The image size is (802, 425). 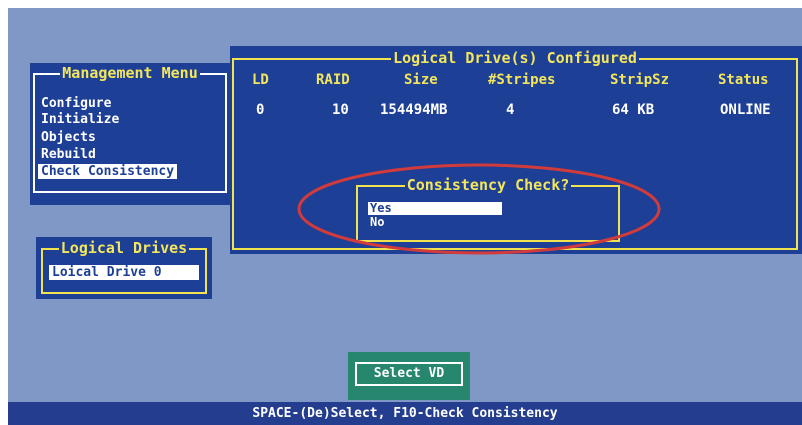 I want to click on menu-item-check-consistency: Check Consistency, so click(x=108, y=171).